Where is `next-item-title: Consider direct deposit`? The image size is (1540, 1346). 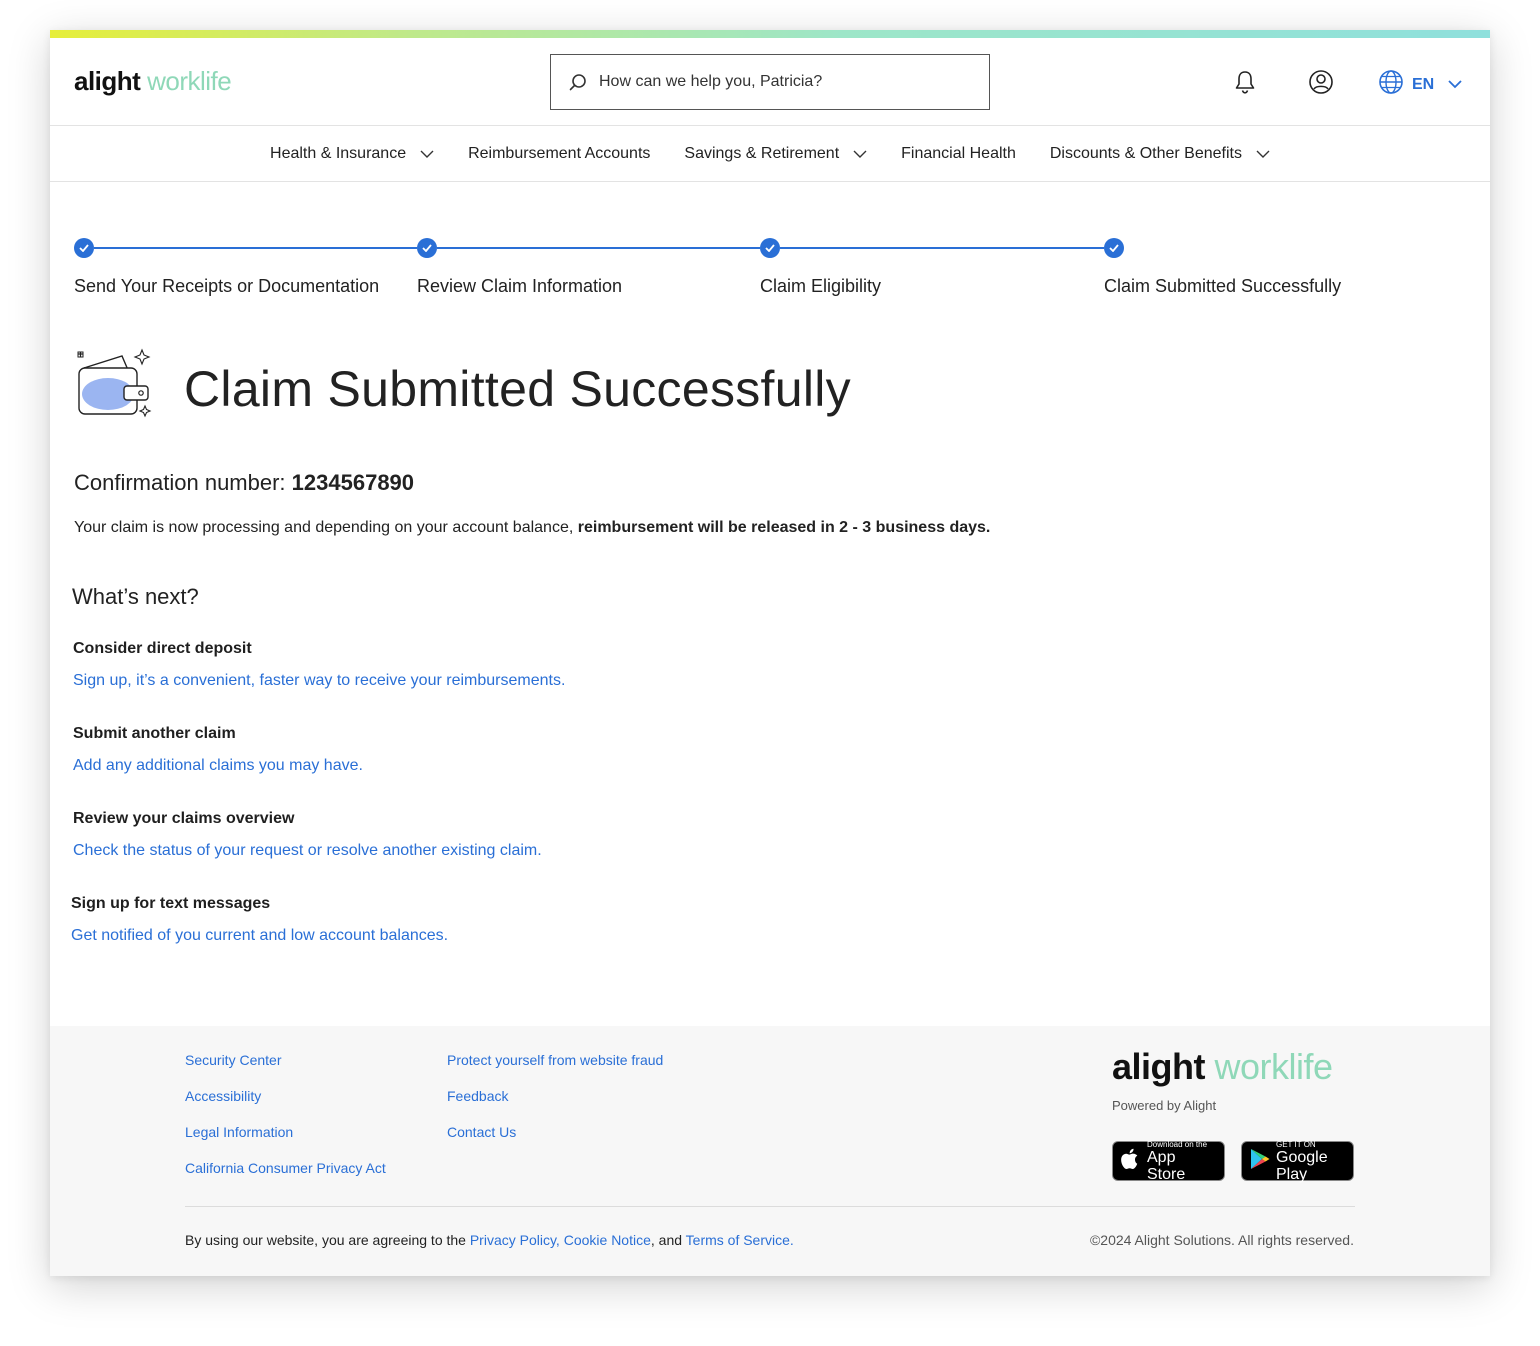 next-item-title: Consider direct deposit is located at coordinates (162, 648).